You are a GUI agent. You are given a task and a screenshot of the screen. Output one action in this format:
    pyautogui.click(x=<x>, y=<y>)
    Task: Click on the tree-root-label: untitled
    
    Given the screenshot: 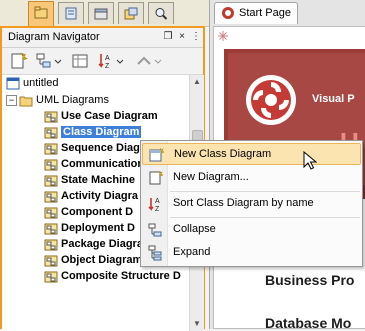 What is the action you would take?
    pyautogui.click(x=41, y=83)
    